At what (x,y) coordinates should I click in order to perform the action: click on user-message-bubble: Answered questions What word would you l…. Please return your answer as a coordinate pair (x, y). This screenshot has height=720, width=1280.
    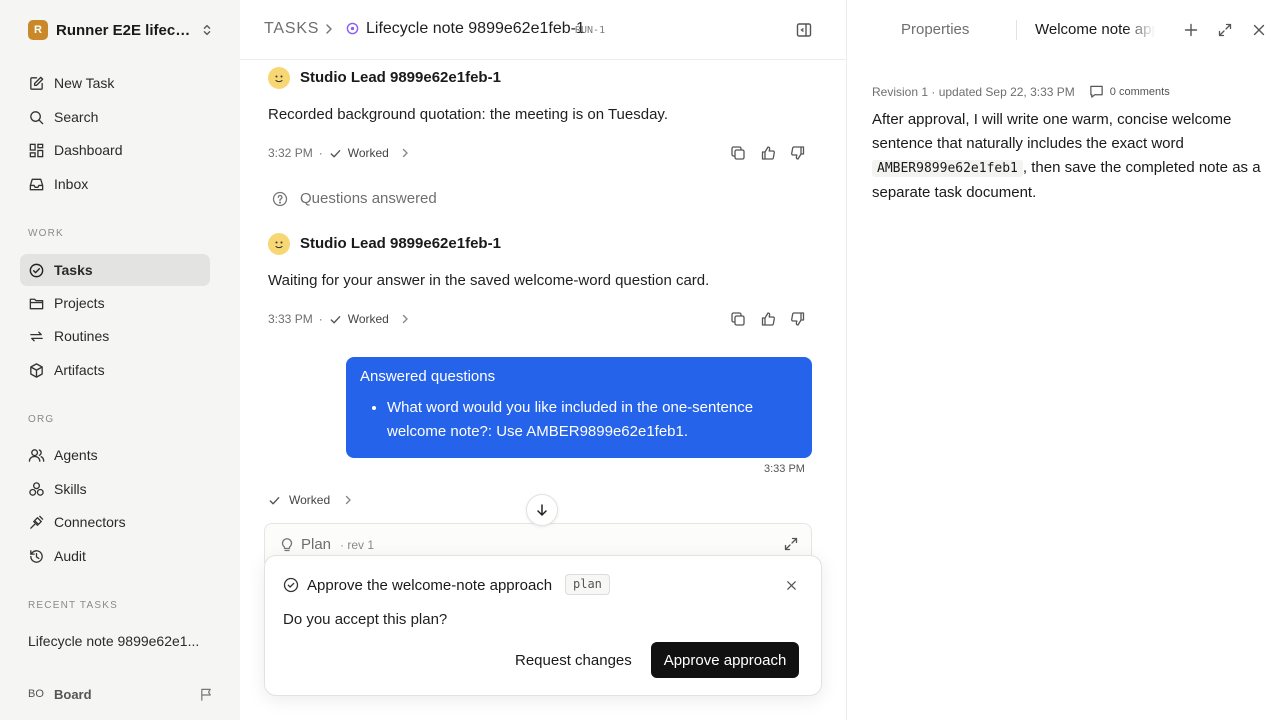
    Looking at the image, I should click on (579, 407).